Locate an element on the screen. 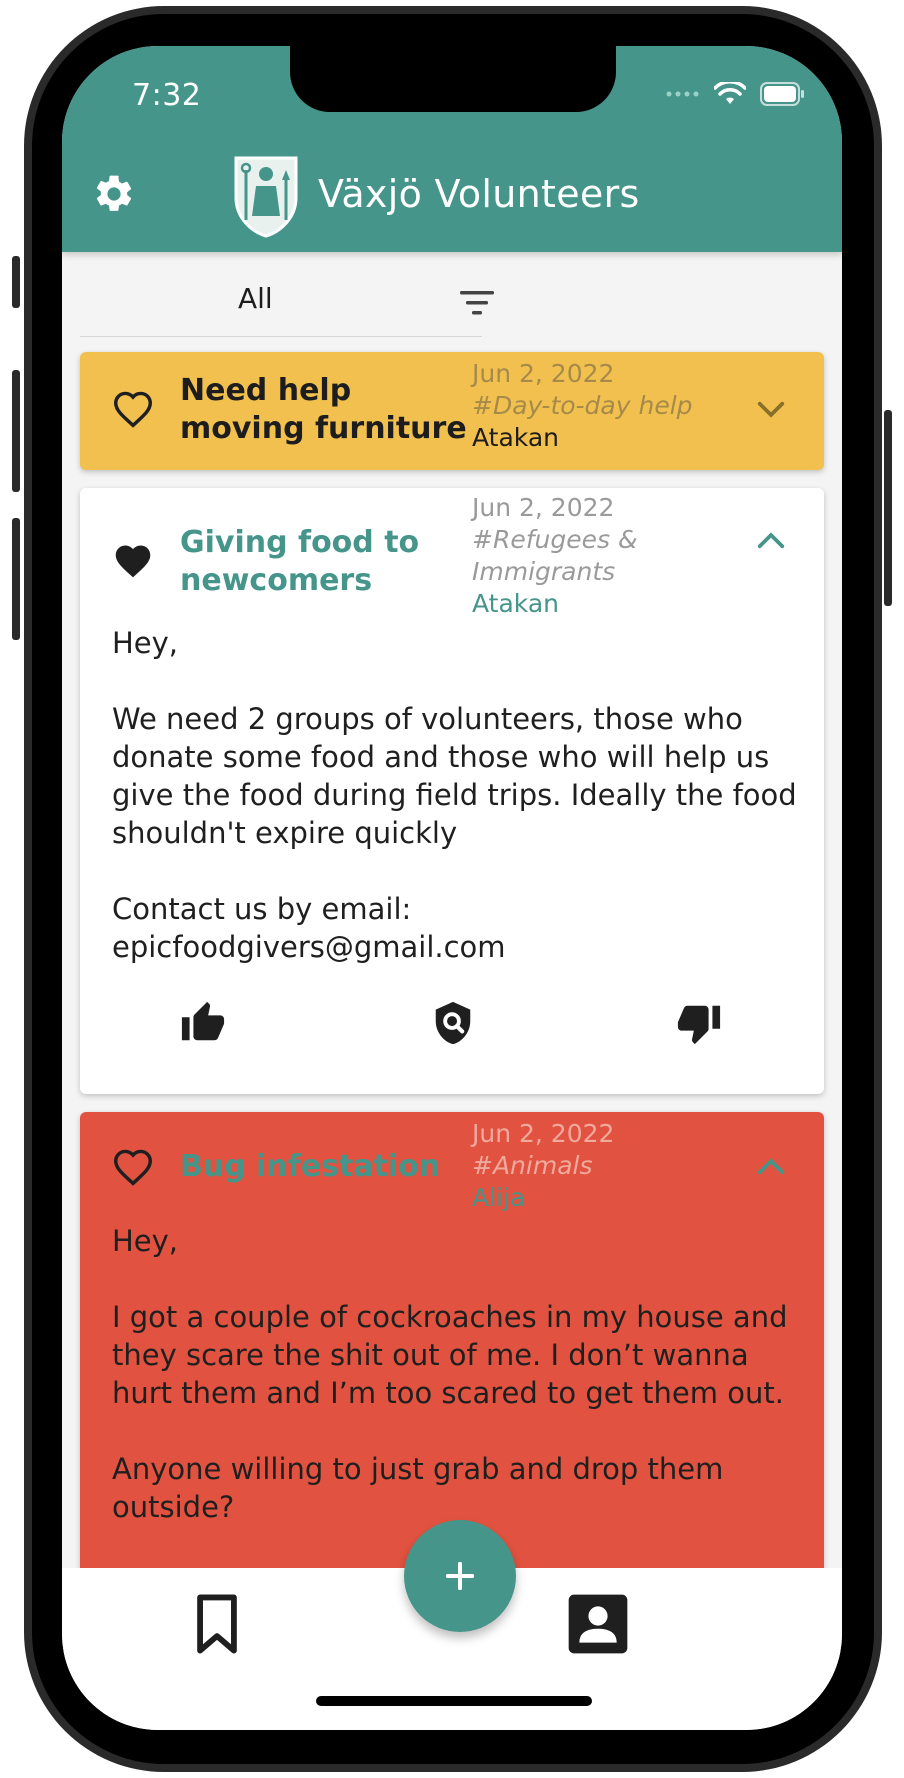  status-icons is located at coordinates (736, 94).